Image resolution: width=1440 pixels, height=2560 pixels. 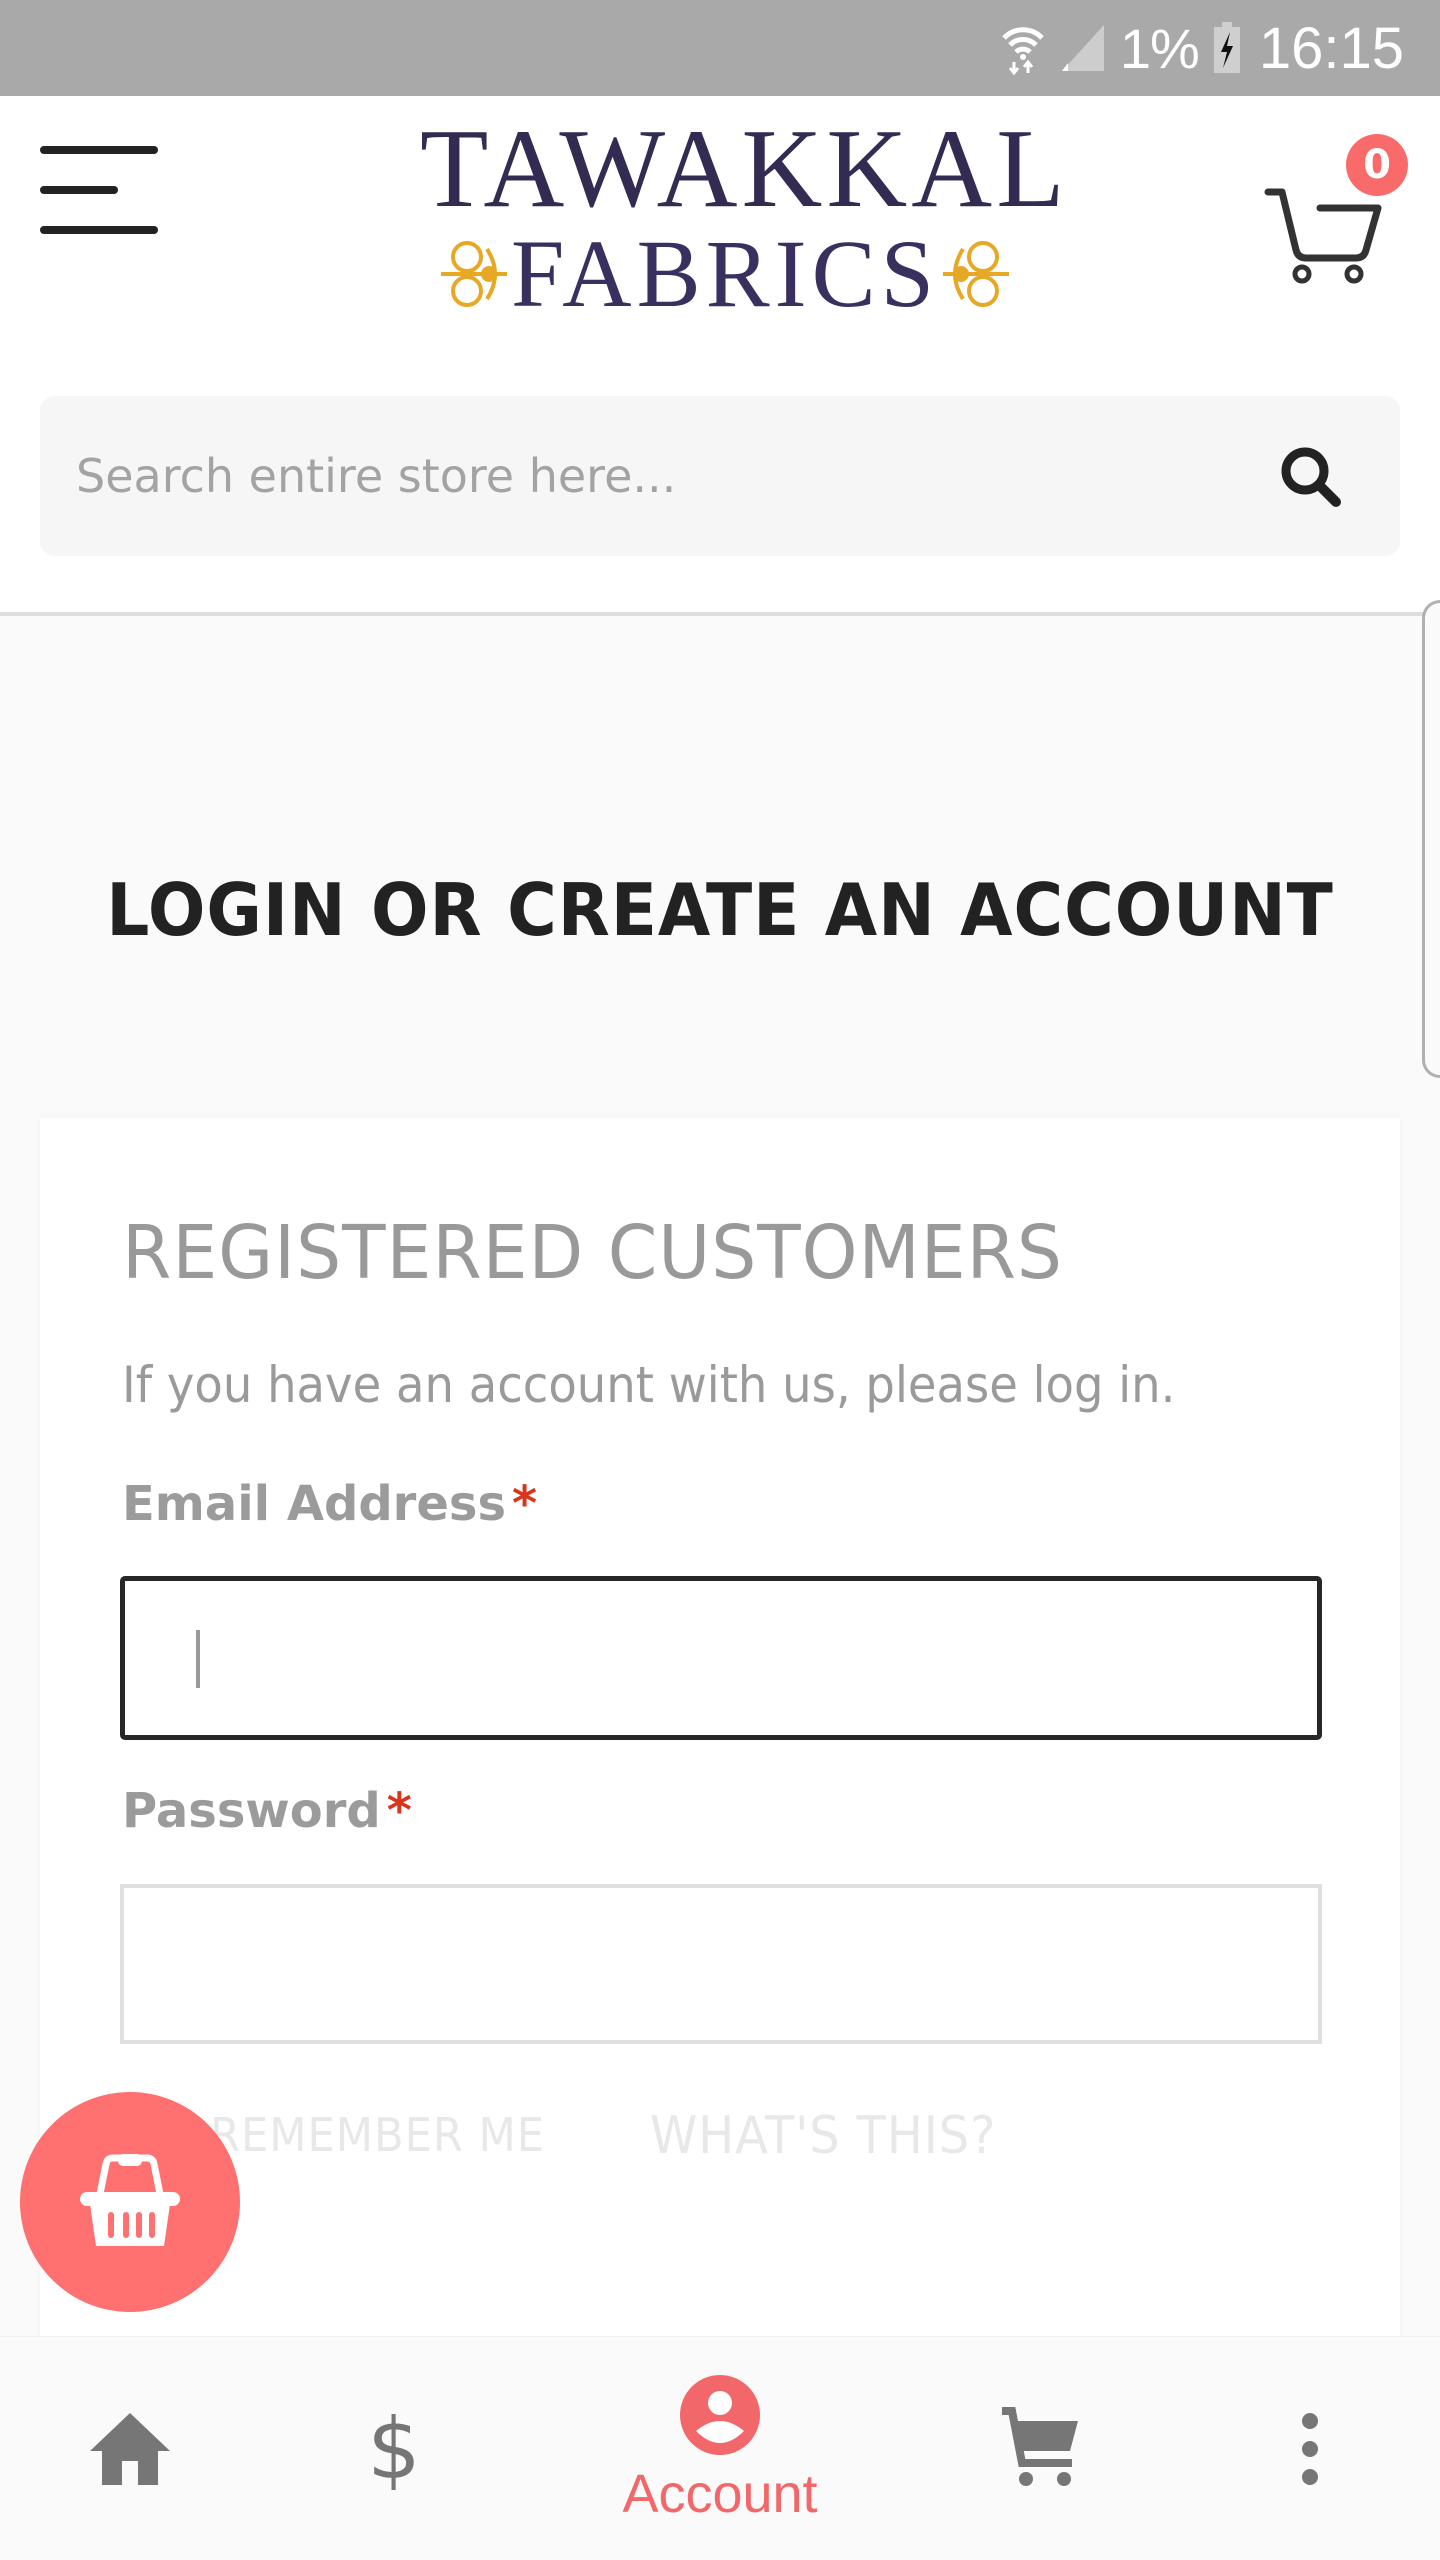 What do you see at coordinates (725, 273) in the screenshot?
I see `logo-line2: FABRICS` at bounding box center [725, 273].